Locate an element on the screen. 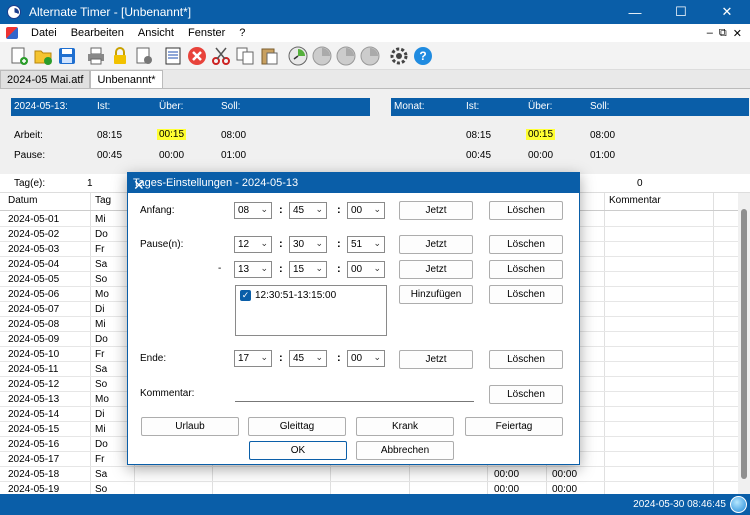 The image size is (750, 515). minimize-button: — is located at coordinates (635, 12).